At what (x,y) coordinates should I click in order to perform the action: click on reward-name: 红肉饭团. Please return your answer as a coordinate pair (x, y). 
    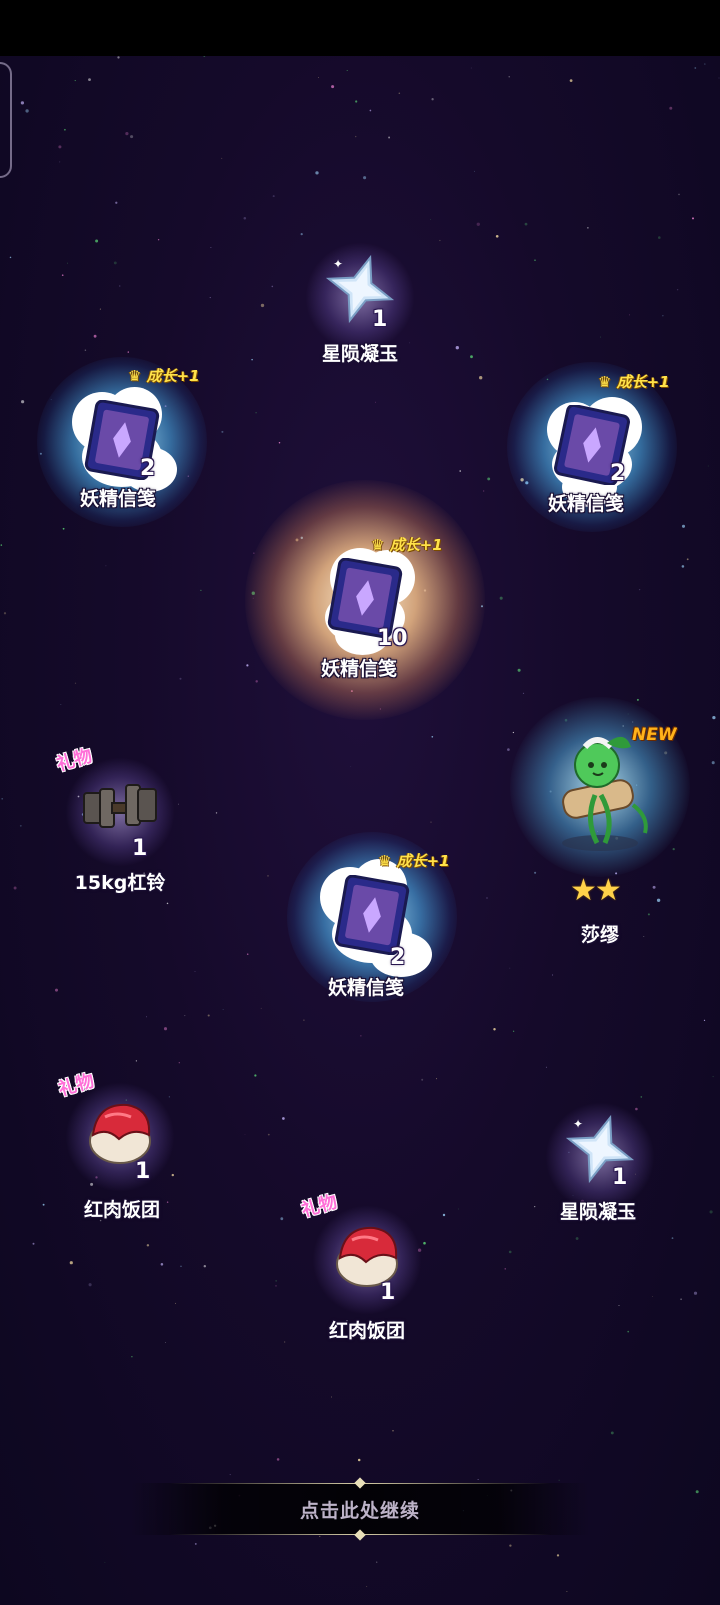
    Looking at the image, I should click on (366, 1331).